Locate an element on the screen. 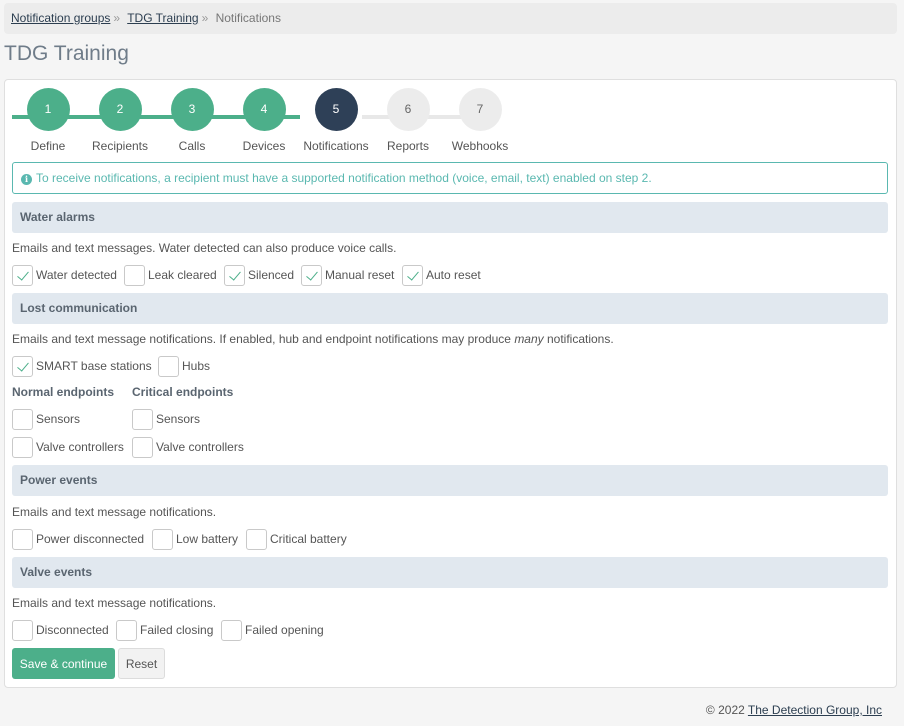 The width and height of the screenshot is (904, 726). checkbox-label: Water detected is located at coordinates (76, 275).